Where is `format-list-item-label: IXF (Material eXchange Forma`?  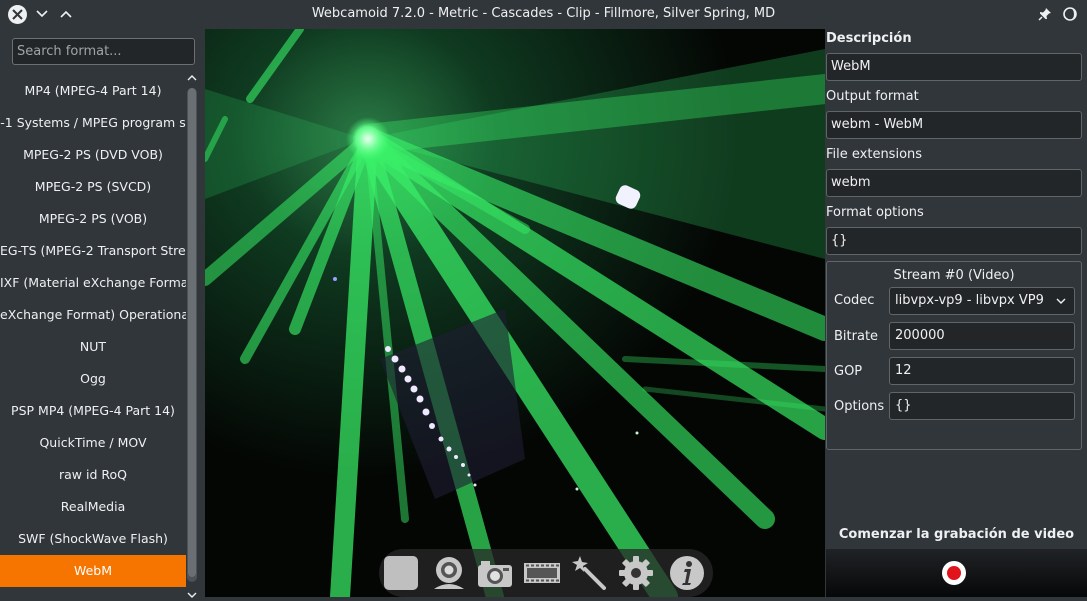
format-list-item-label: IXF (Material eXchange Forma is located at coordinates (93, 282).